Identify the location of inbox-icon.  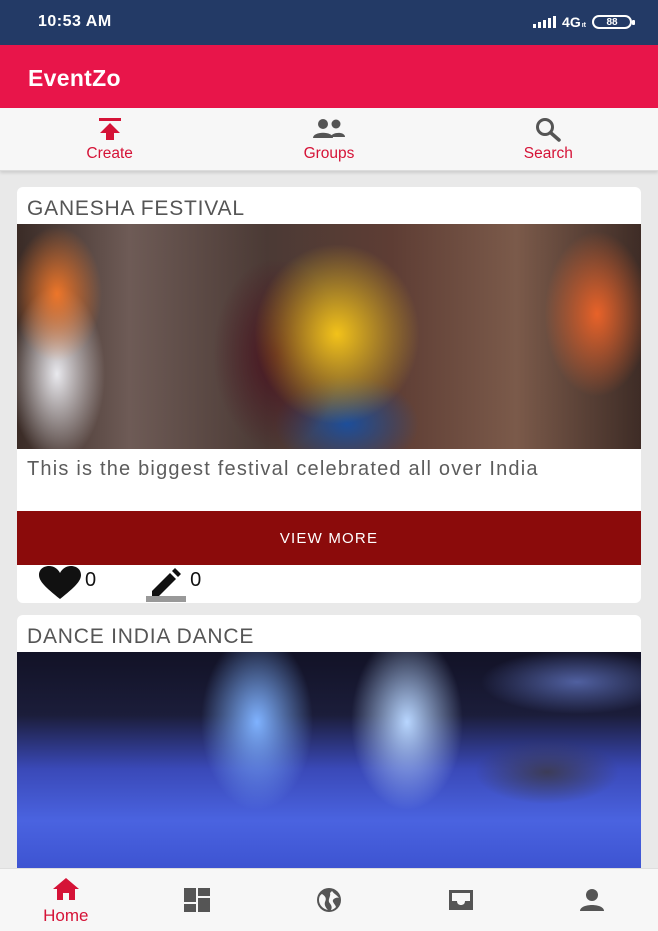
(460, 900).